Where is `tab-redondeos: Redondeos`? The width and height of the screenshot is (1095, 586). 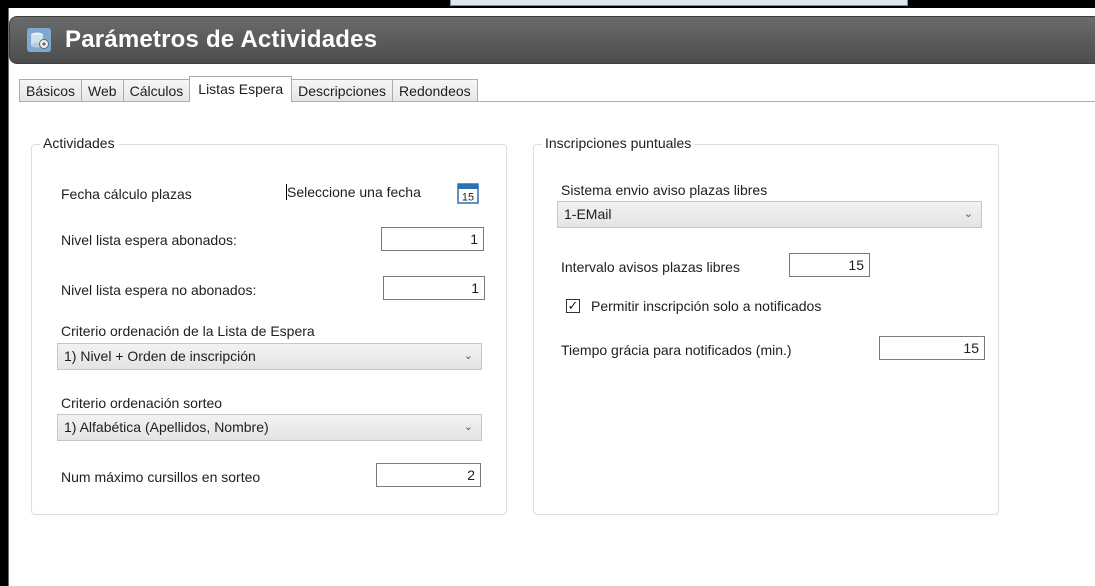 tab-redondeos: Redondeos is located at coordinates (435, 90).